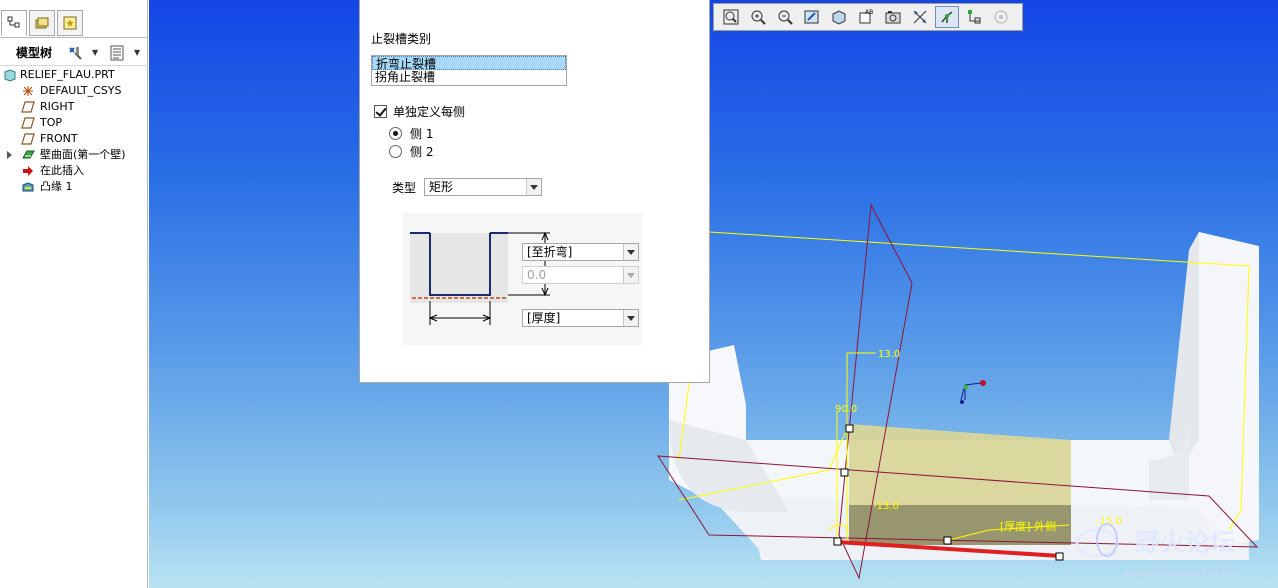  I want to click on tree-item-top: TOP, so click(74, 123).